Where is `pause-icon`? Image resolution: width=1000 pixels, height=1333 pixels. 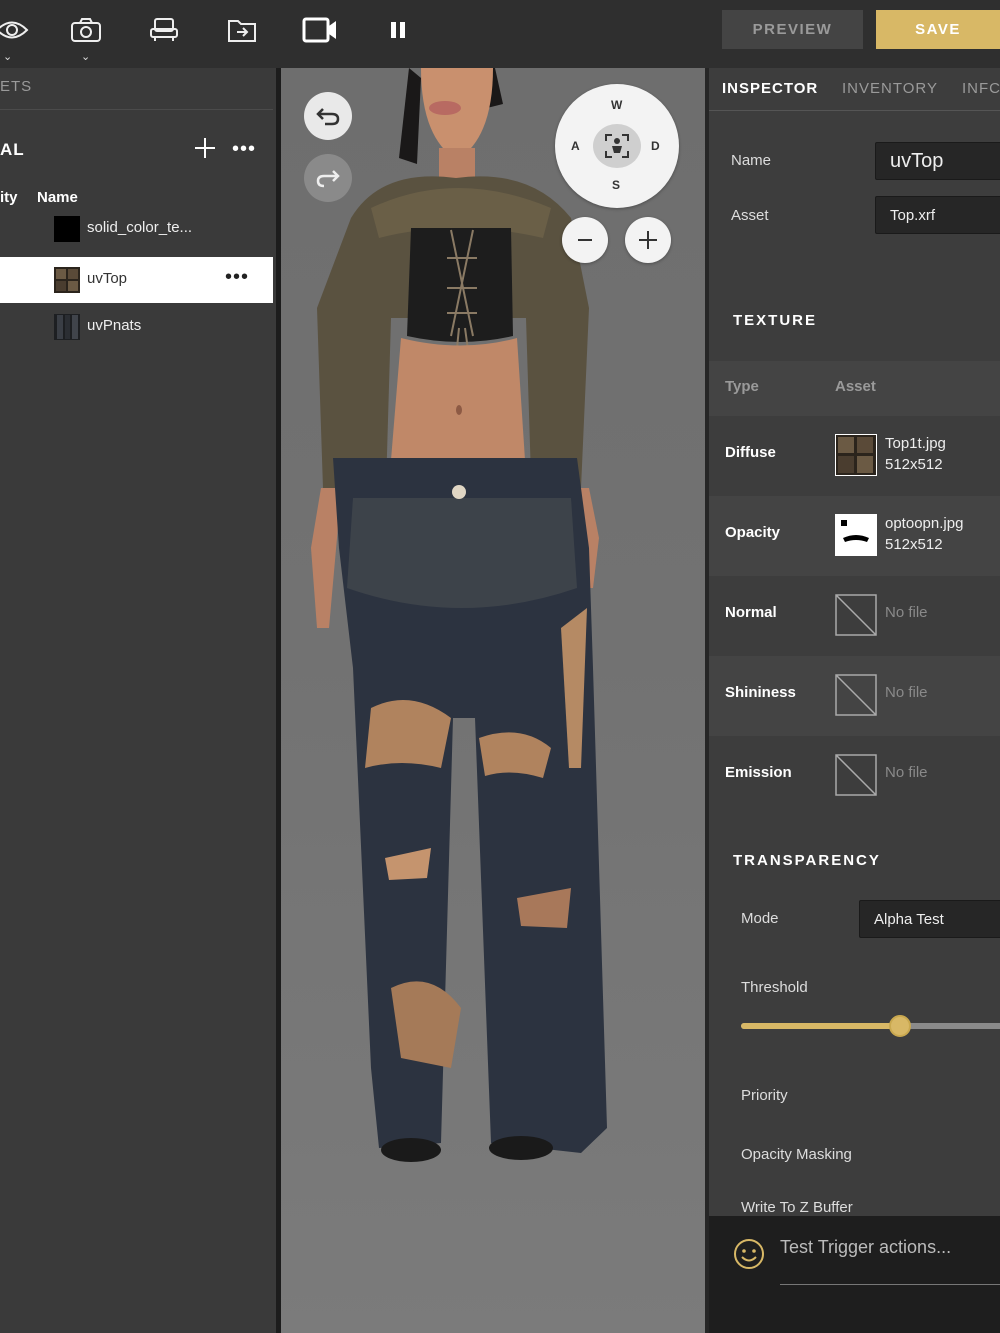 pause-icon is located at coordinates (398, 30).